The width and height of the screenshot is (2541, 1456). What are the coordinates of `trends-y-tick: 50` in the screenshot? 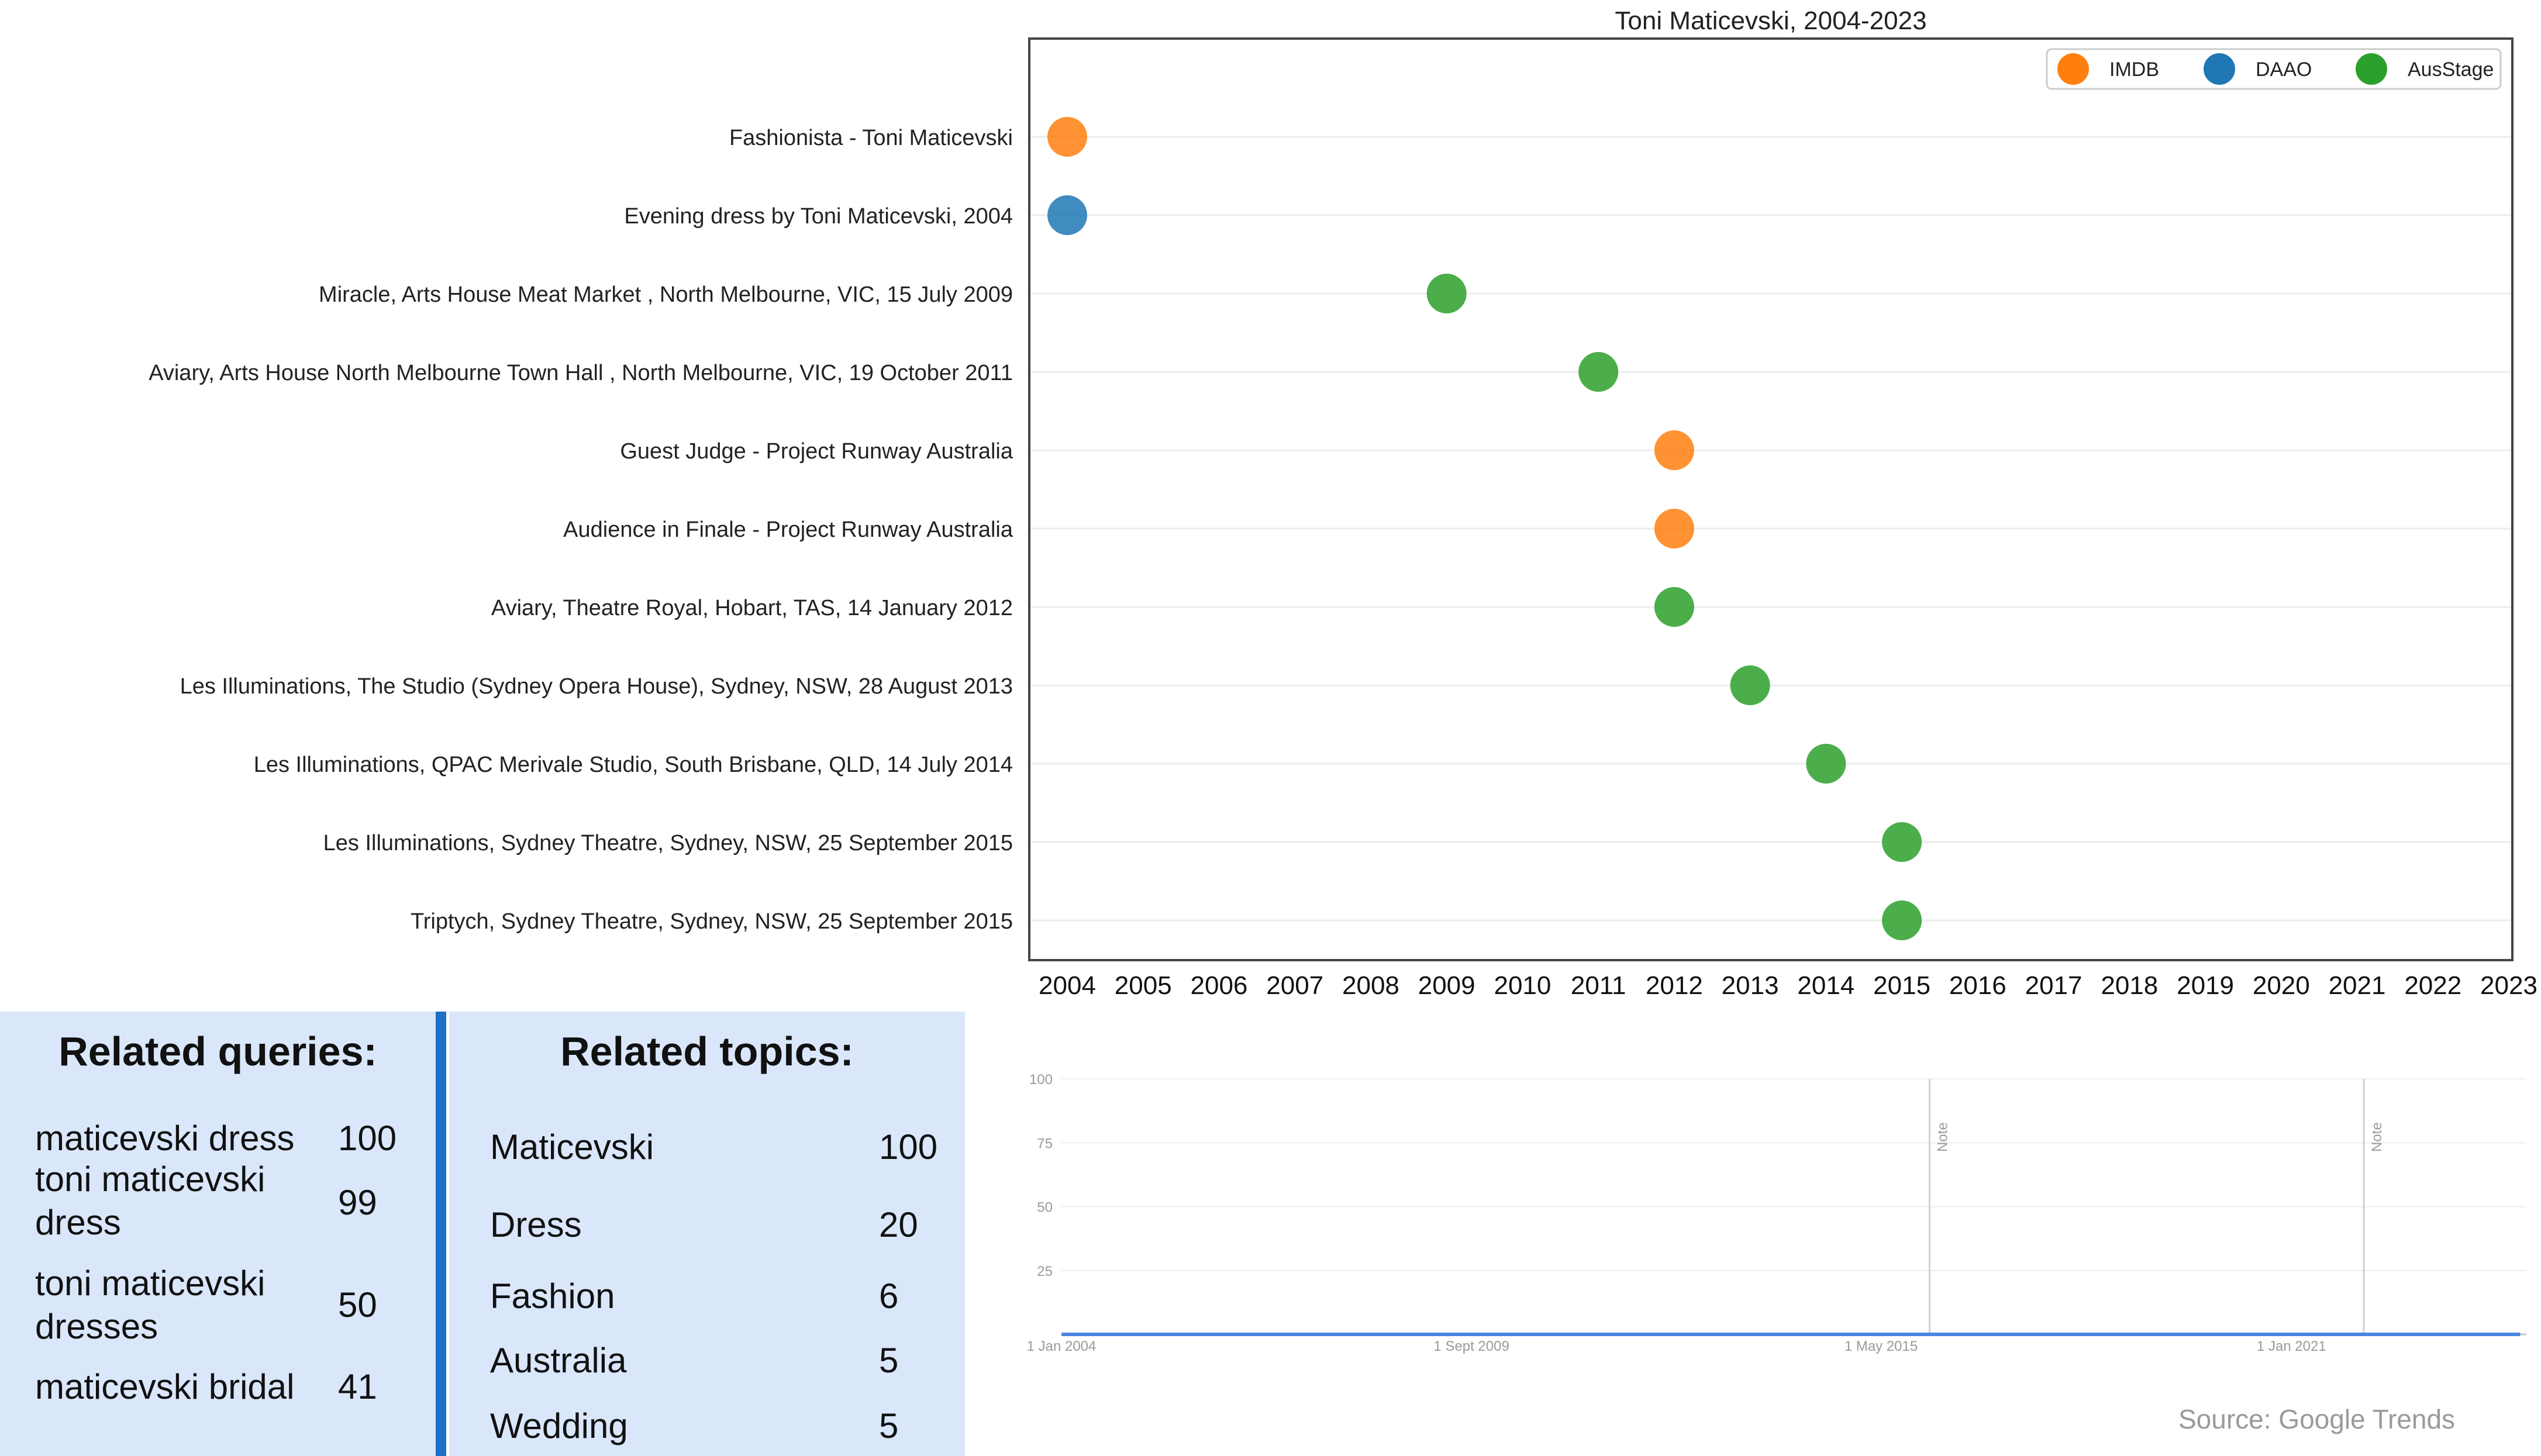 It's located at (1045, 1208).